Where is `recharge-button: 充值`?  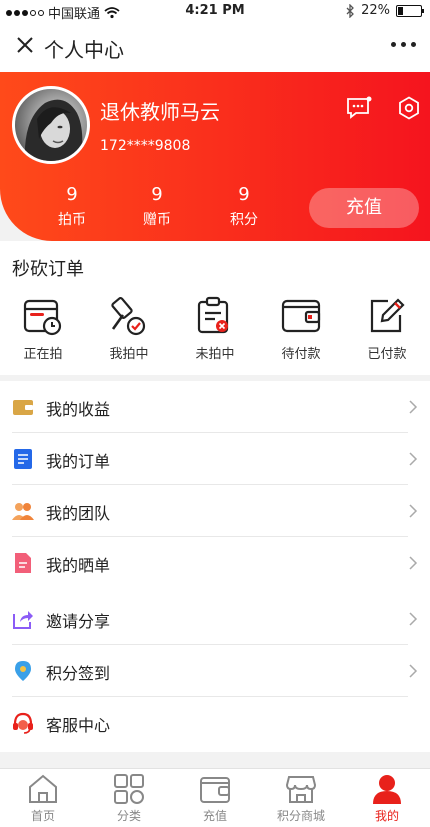 recharge-button: 充值 is located at coordinates (364, 208).